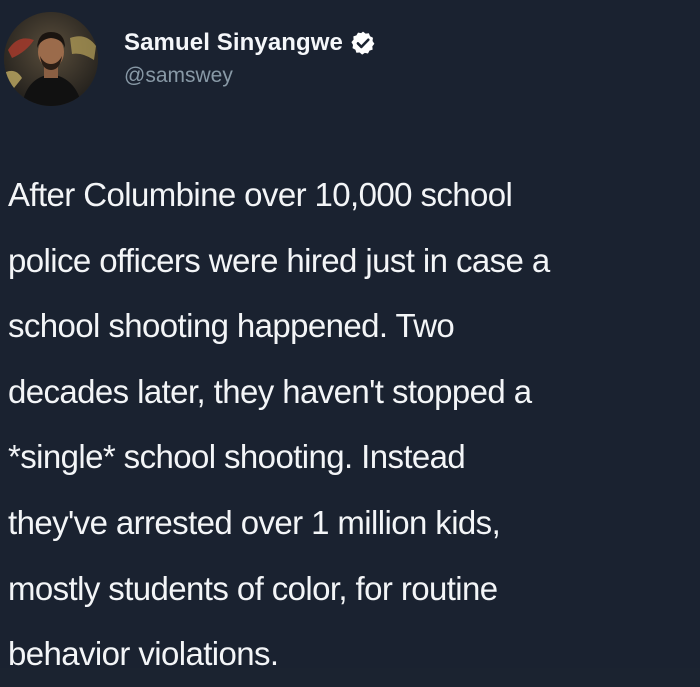 This screenshot has width=700, height=687. What do you see at coordinates (237, 457) in the screenshot?
I see `tweet-text-line: *single* school shooting. Instead` at bounding box center [237, 457].